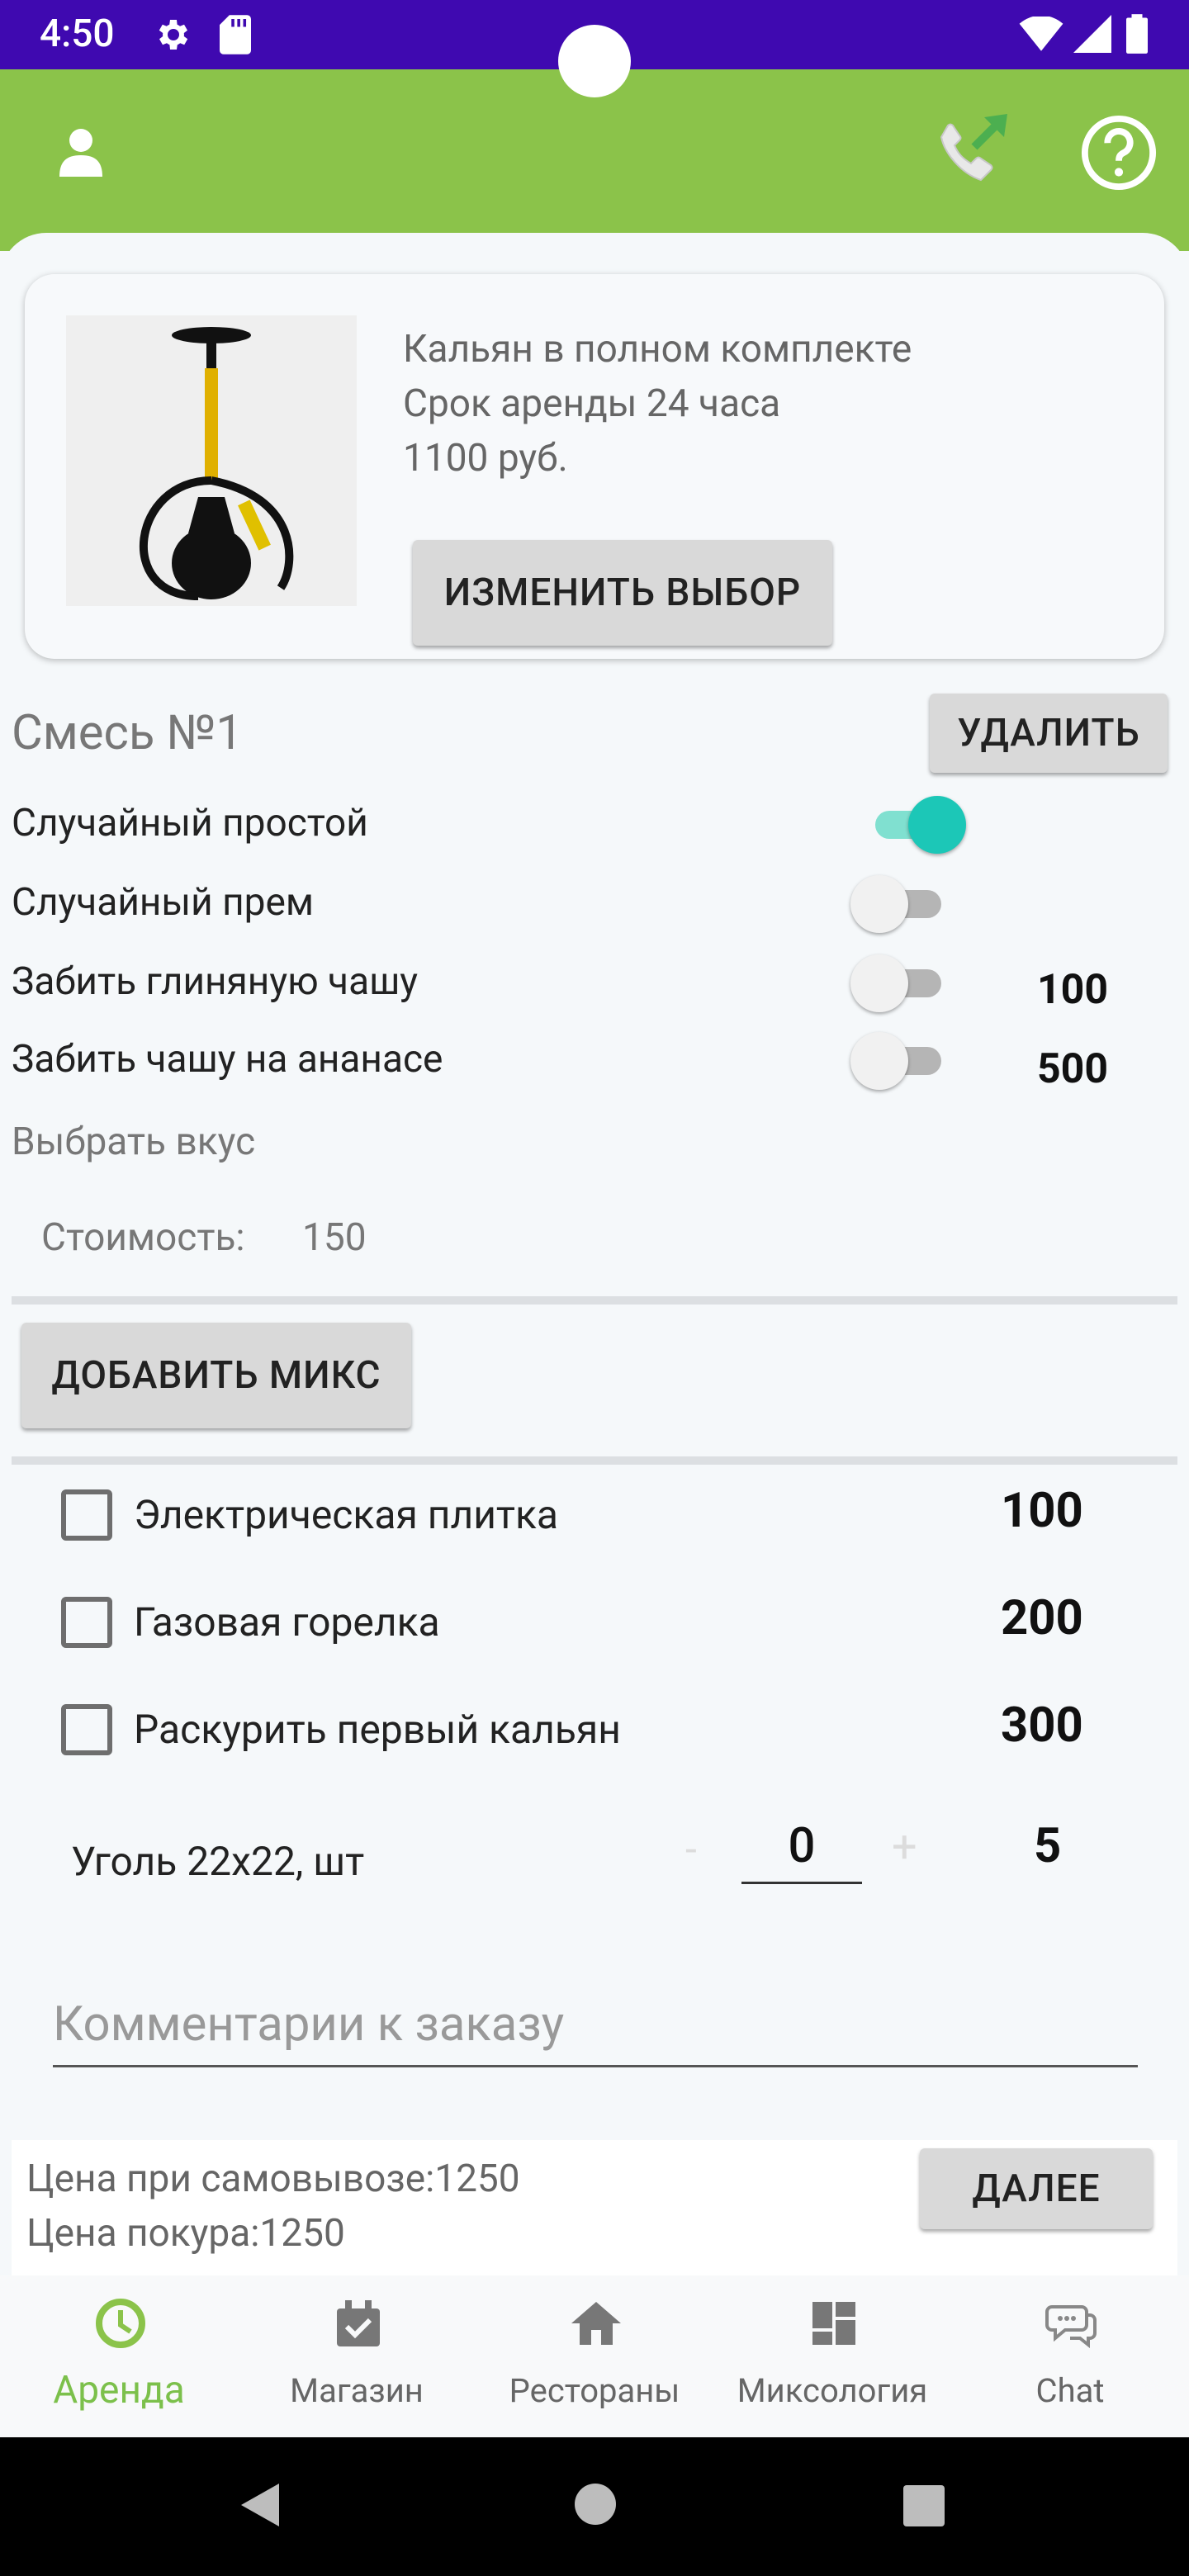  What do you see at coordinates (377, 1729) in the screenshot?
I see `first-hookah-label: Раскурить первый кальян` at bounding box center [377, 1729].